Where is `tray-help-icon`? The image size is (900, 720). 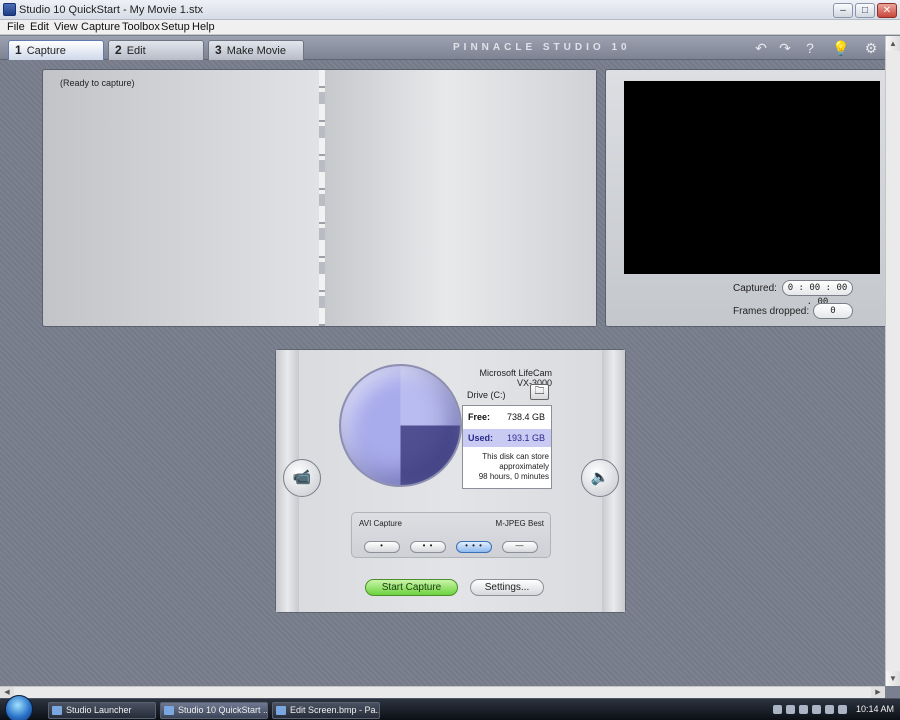
tray-help-icon is located at coordinates (777, 709).